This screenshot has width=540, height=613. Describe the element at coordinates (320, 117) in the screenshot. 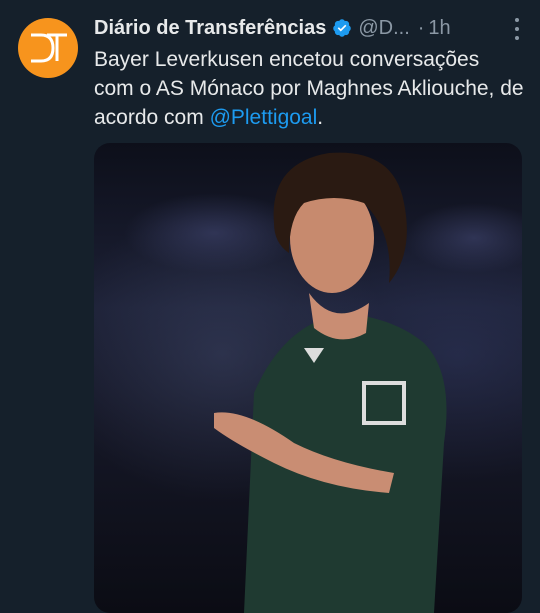

I see `tweet-text-end: .` at that location.